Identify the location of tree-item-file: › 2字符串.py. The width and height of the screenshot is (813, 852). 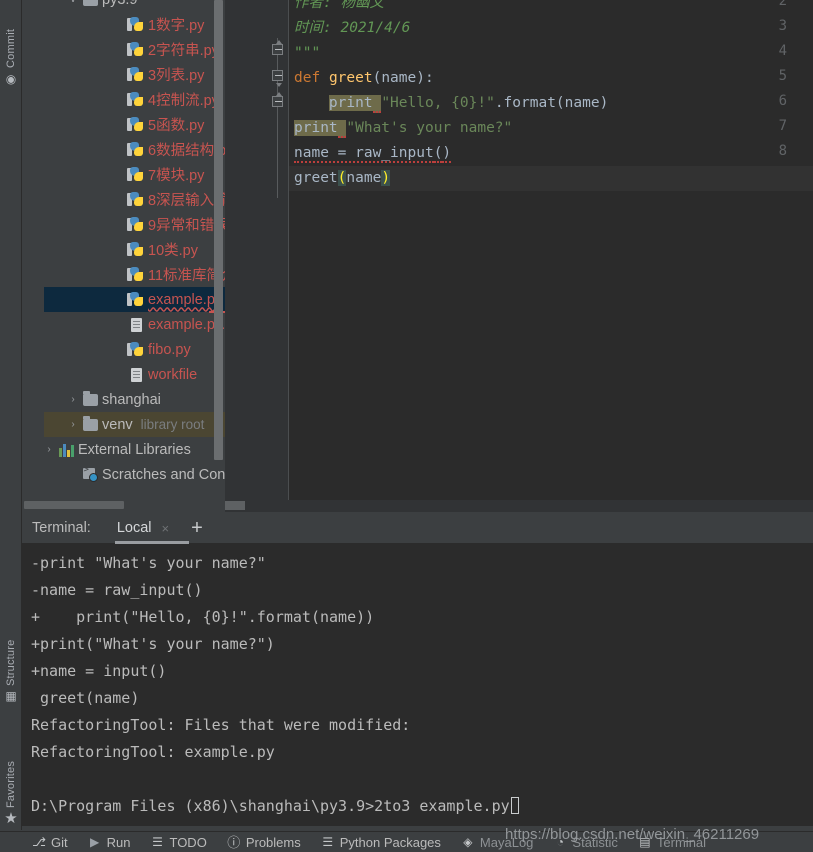
(134, 49).